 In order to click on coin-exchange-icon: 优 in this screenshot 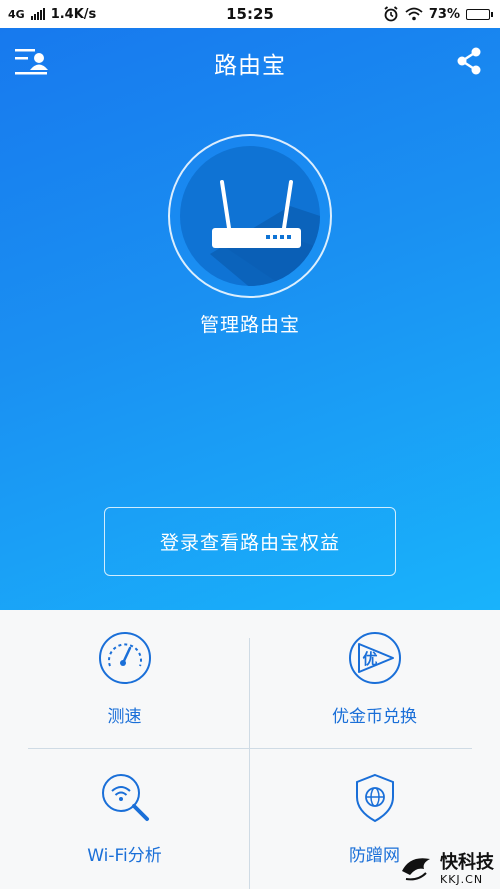, I will do `click(375, 658)`.